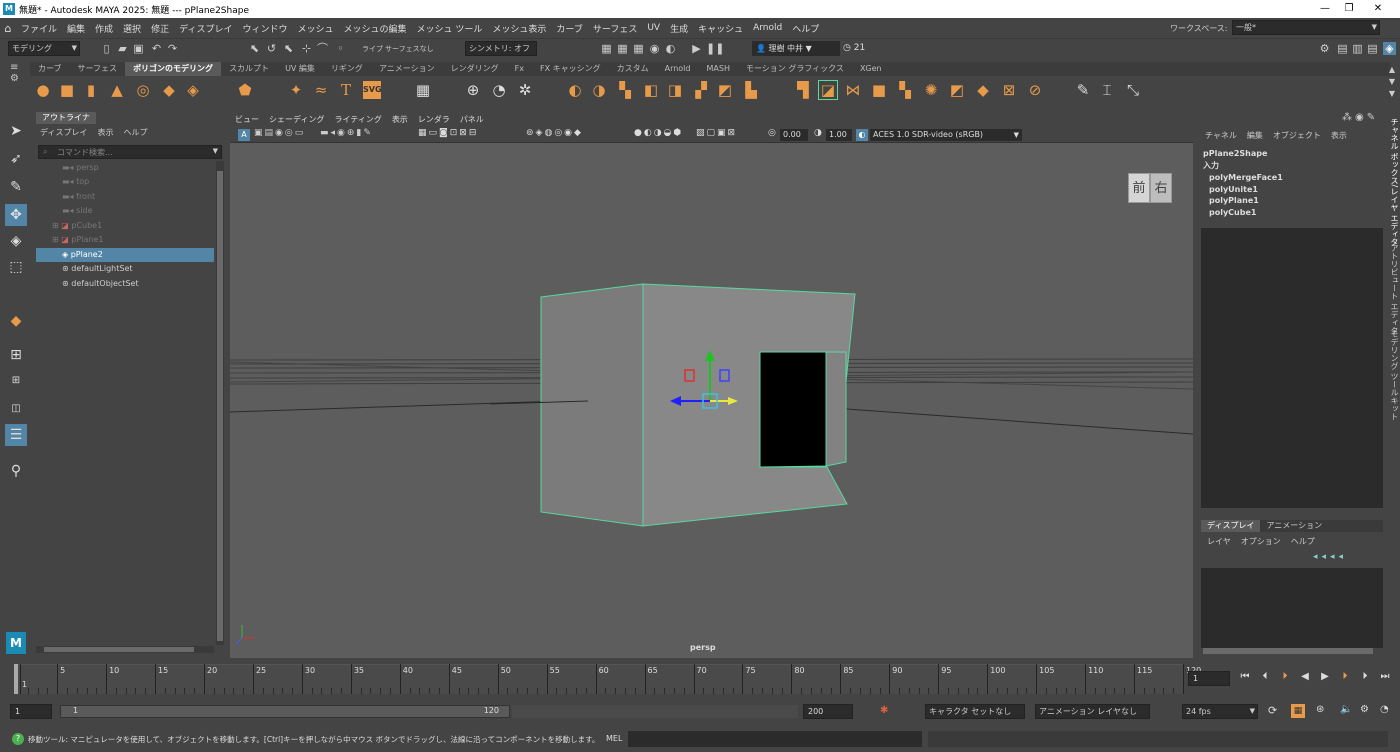 Image resolution: width=1400 pixels, height=752 pixels. Describe the element at coordinates (716, 133) in the screenshot. I see `isolate-icons: ▨▢▣⊠` at that location.